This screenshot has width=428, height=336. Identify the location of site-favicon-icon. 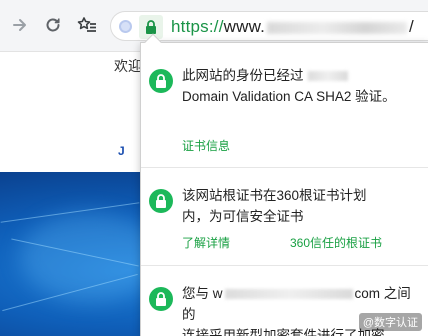
(125, 26).